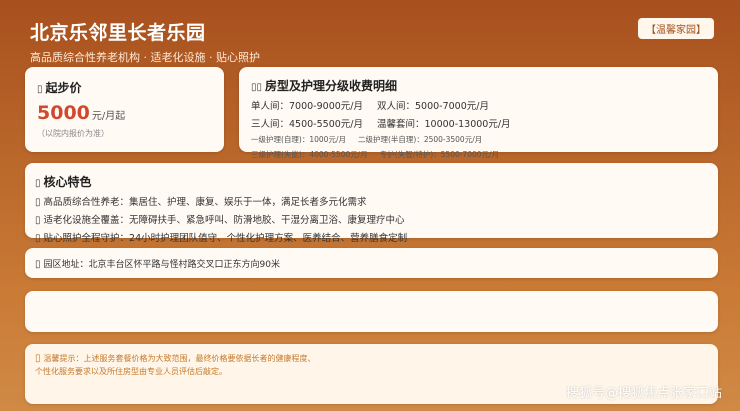  What do you see at coordinates (38, 358) in the screenshot?
I see `info-icon: ▯` at bounding box center [38, 358].